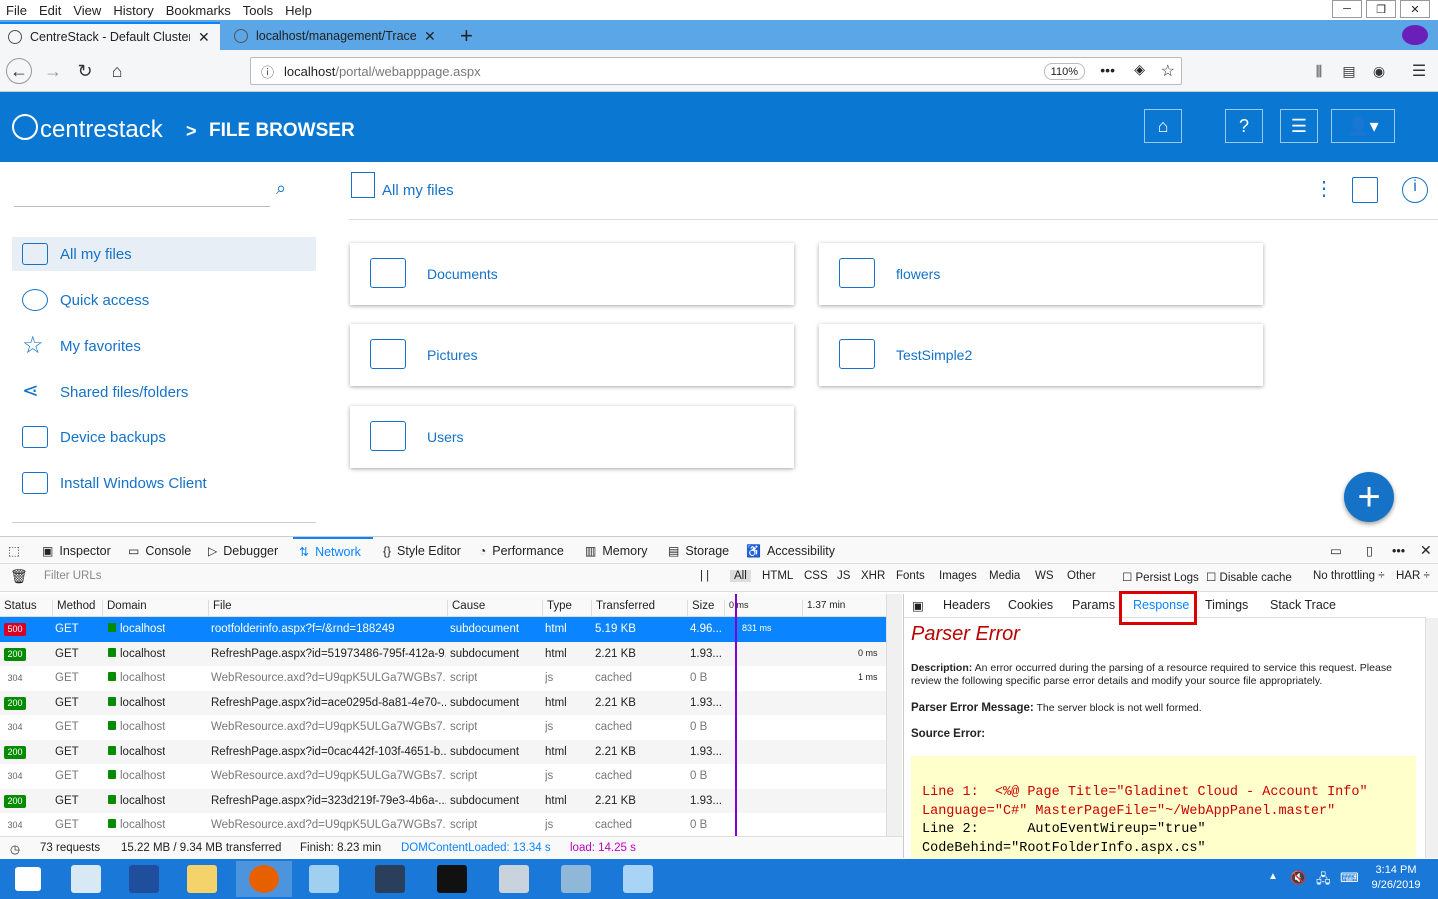 Image resolution: width=1438 pixels, height=899 pixels. What do you see at coordinates (15, 849) in the screenshot?
I see `perf-icon: ◷` at bounding box center [15, 849].